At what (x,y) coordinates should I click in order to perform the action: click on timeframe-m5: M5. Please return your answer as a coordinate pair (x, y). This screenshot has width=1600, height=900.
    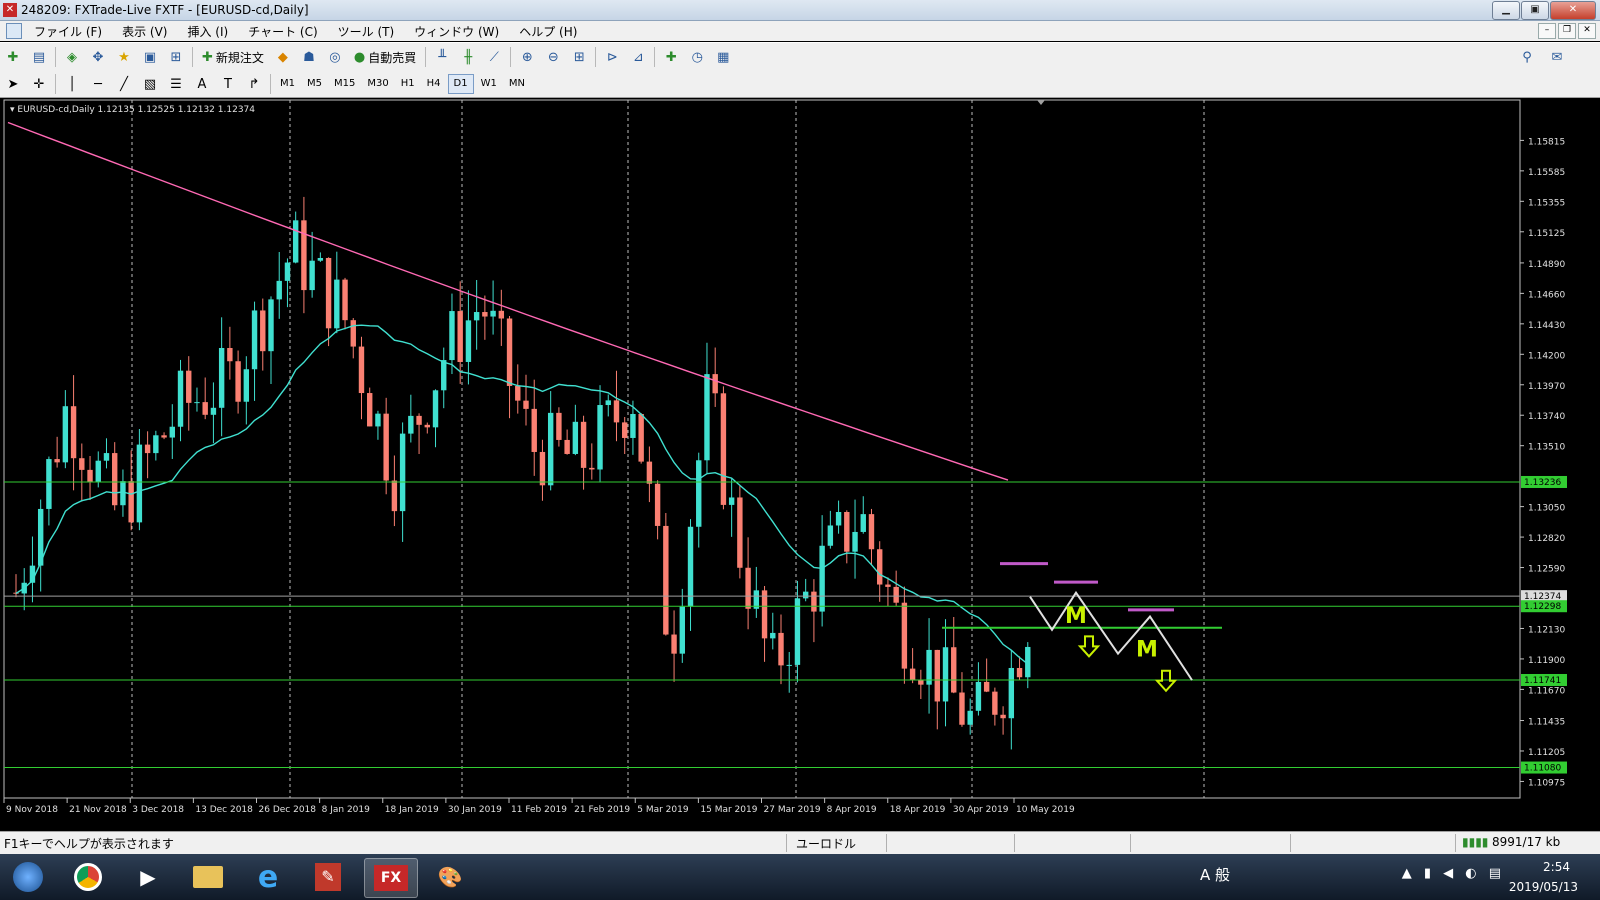
    Looking at the image, I should click on (314, 84).